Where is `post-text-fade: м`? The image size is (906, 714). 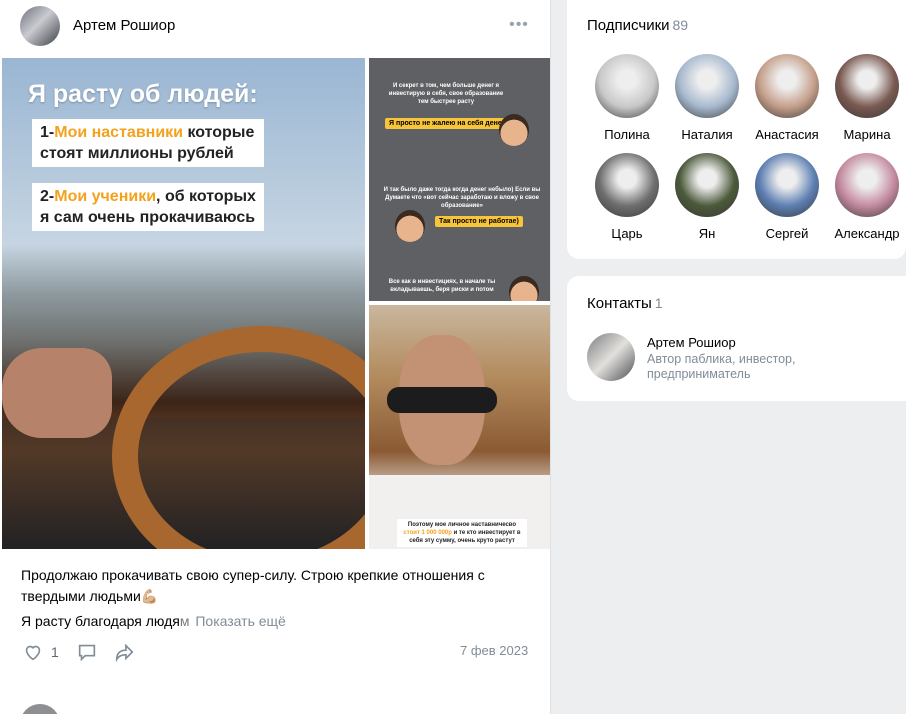 post-text-fade: м is located at coordinates (184, 621).